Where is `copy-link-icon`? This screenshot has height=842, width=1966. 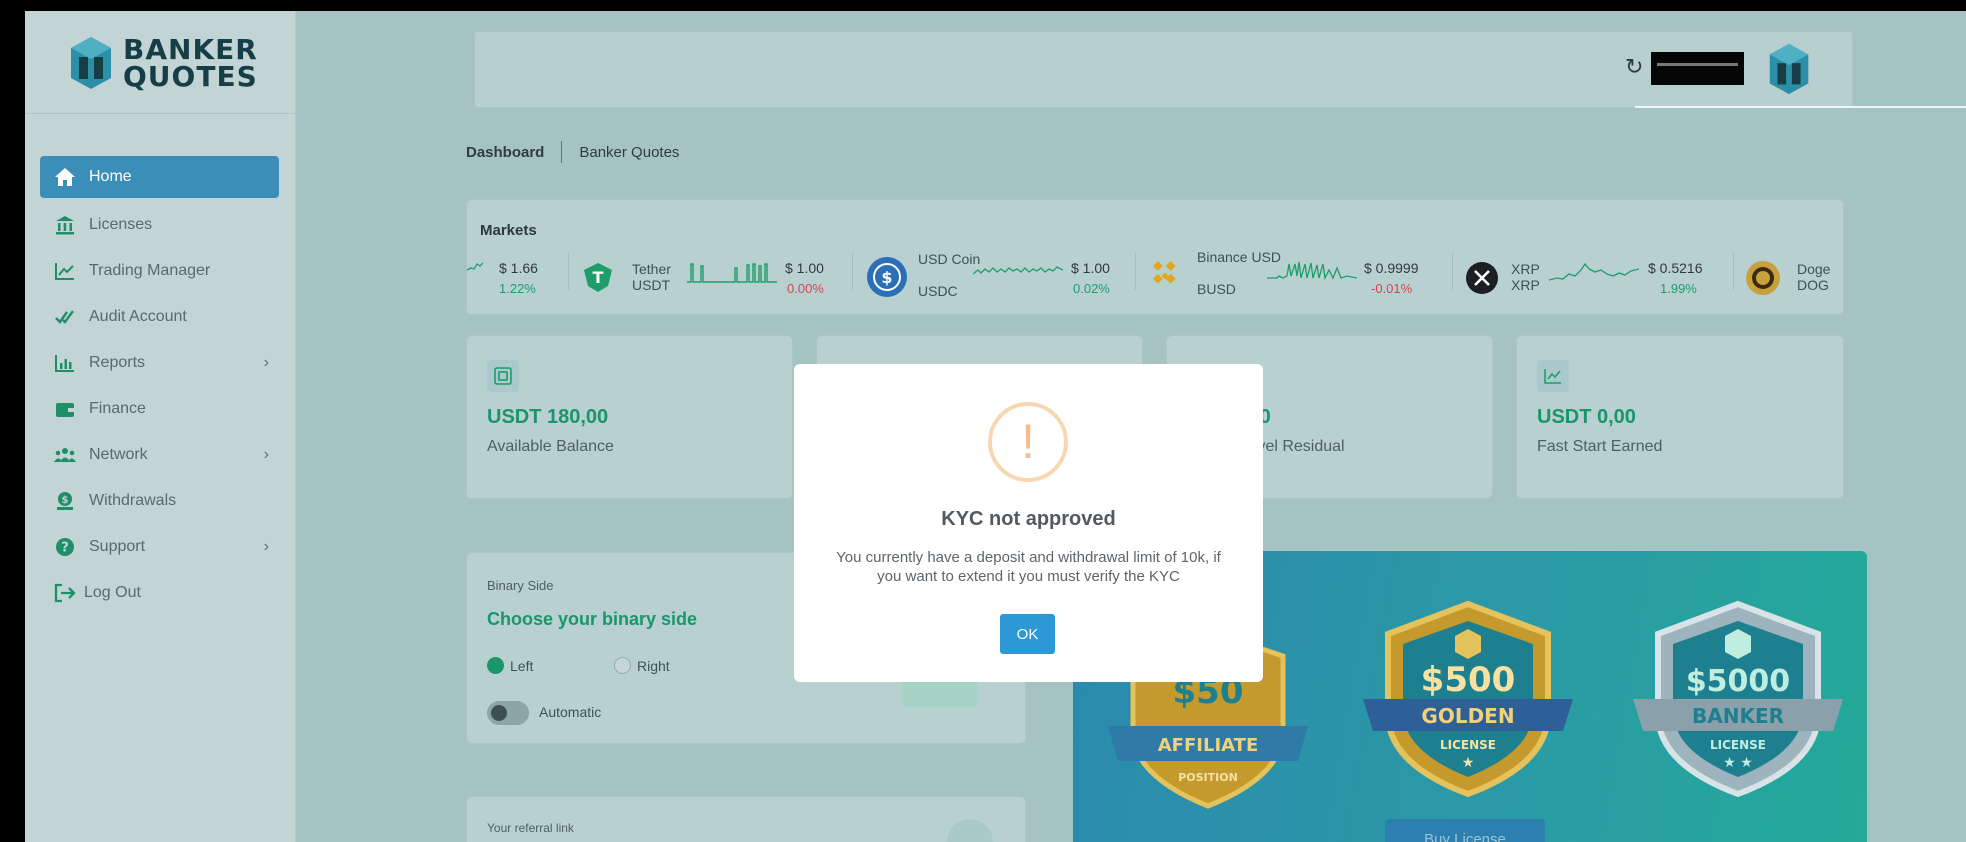 copy-link-icon is located at coordinates (970, 830).